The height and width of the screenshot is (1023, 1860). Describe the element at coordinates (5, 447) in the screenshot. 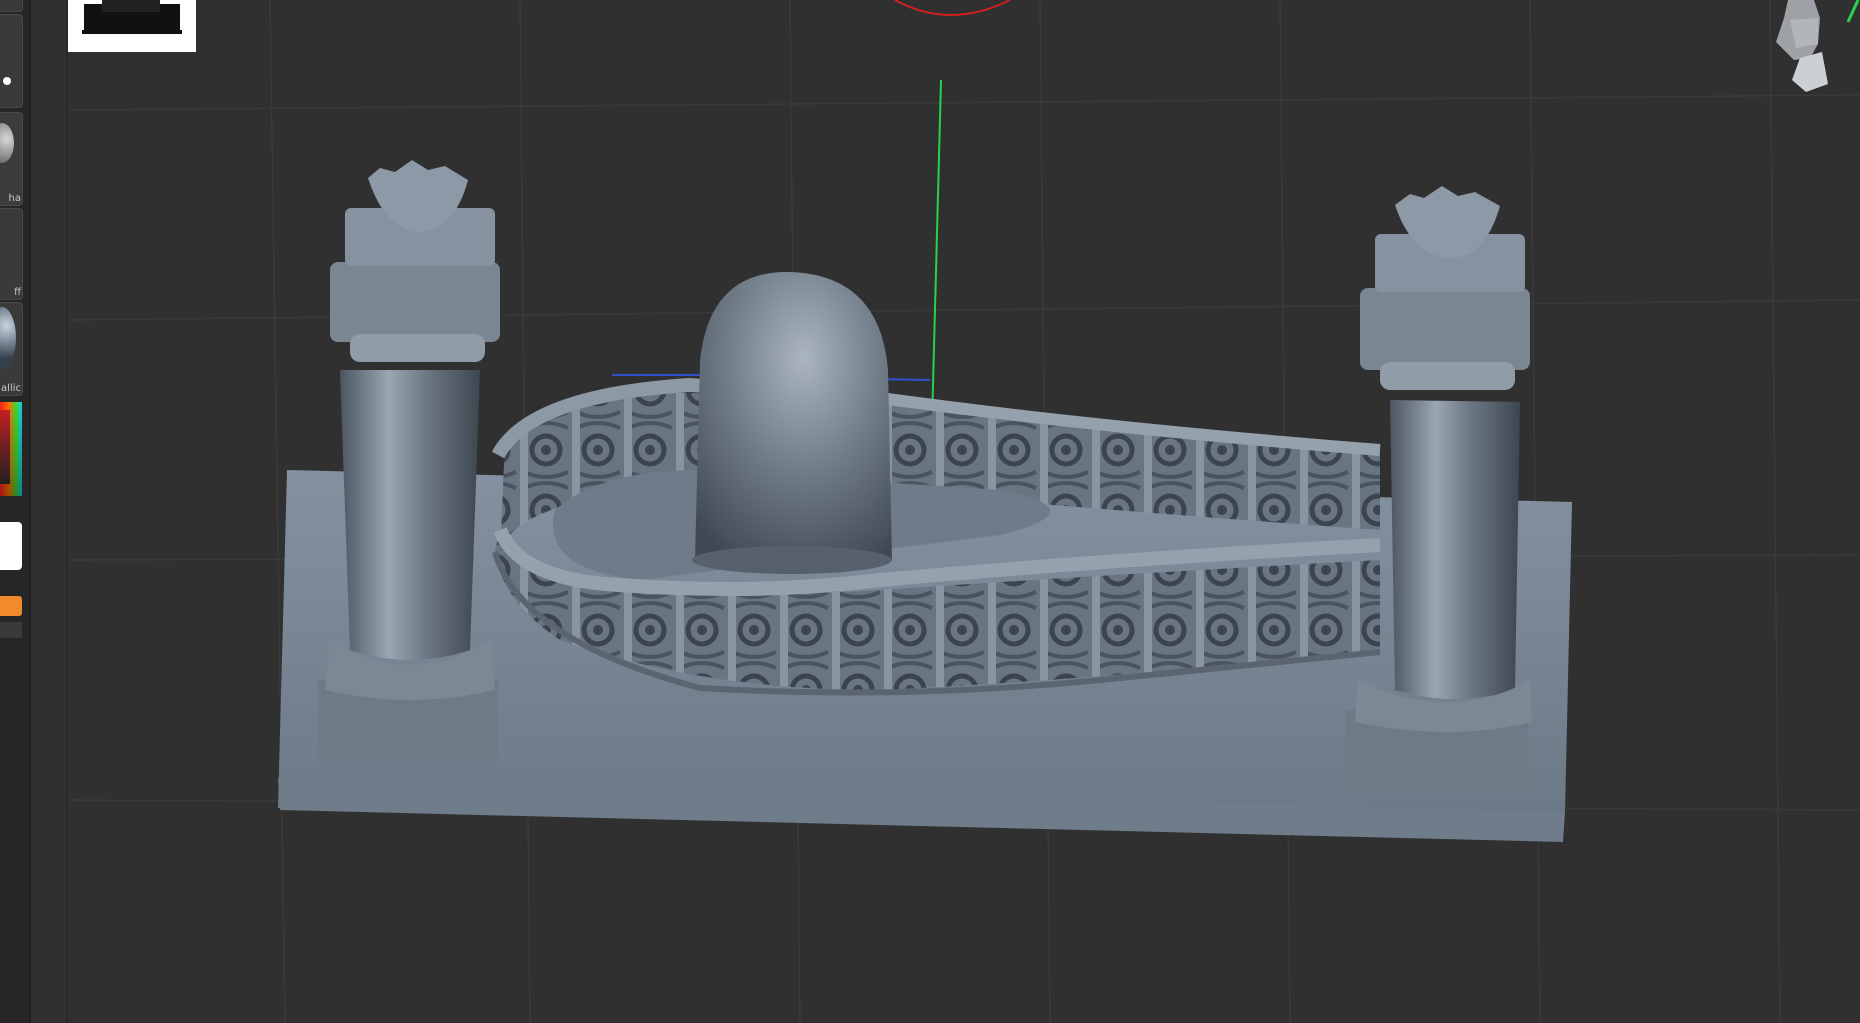

I see `color-saturation-area` at that location.